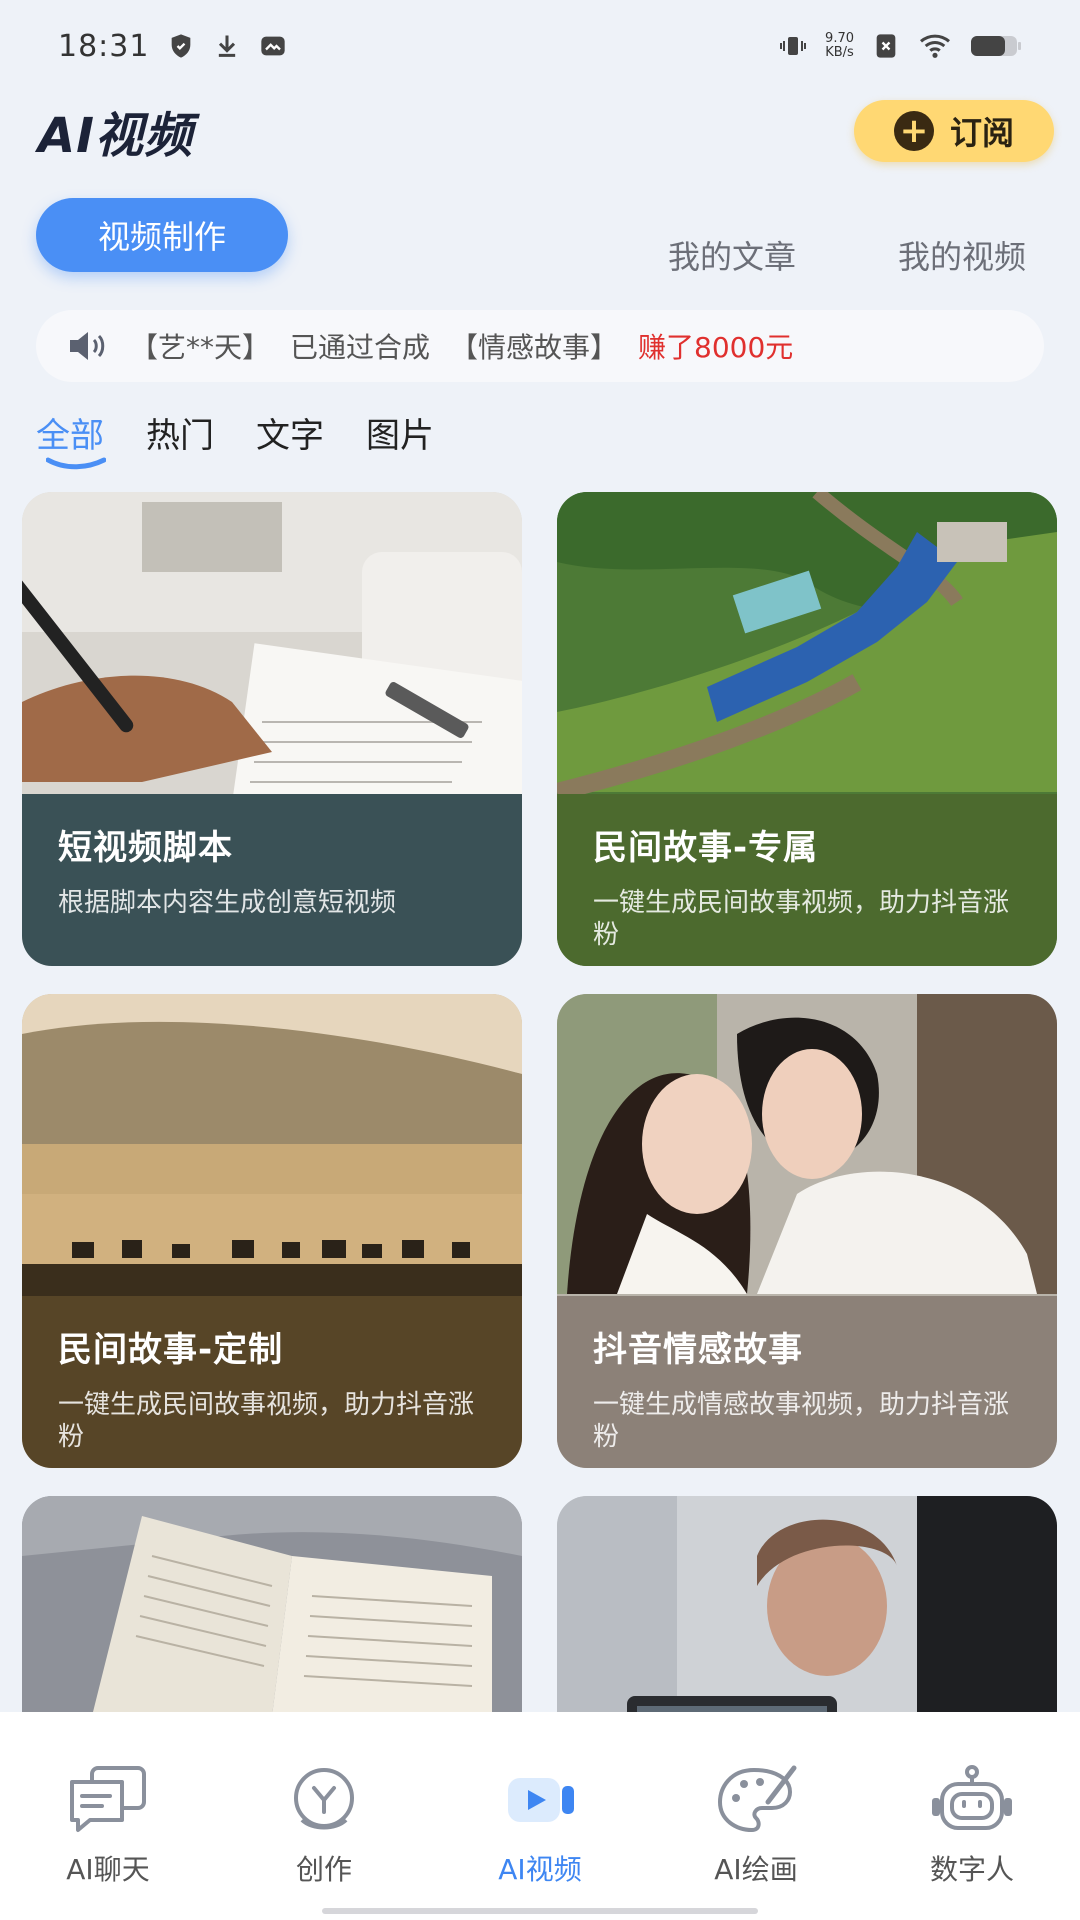 The width and height of the screenshot is (1080, 1920). I want to click on nav-label: AI绘画, so click(756, 1869).